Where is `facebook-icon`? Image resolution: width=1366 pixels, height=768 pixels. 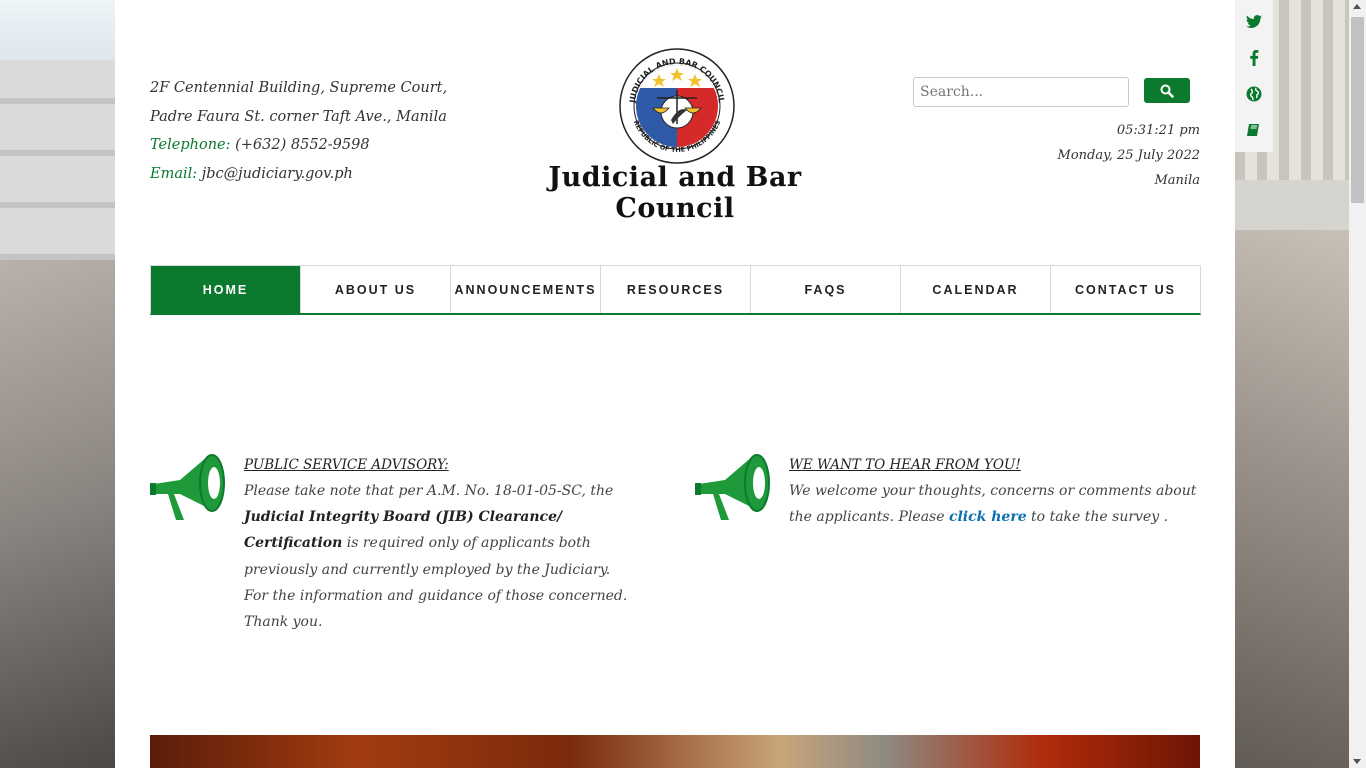
facebook-icon is located at coordinates (1254, 58).